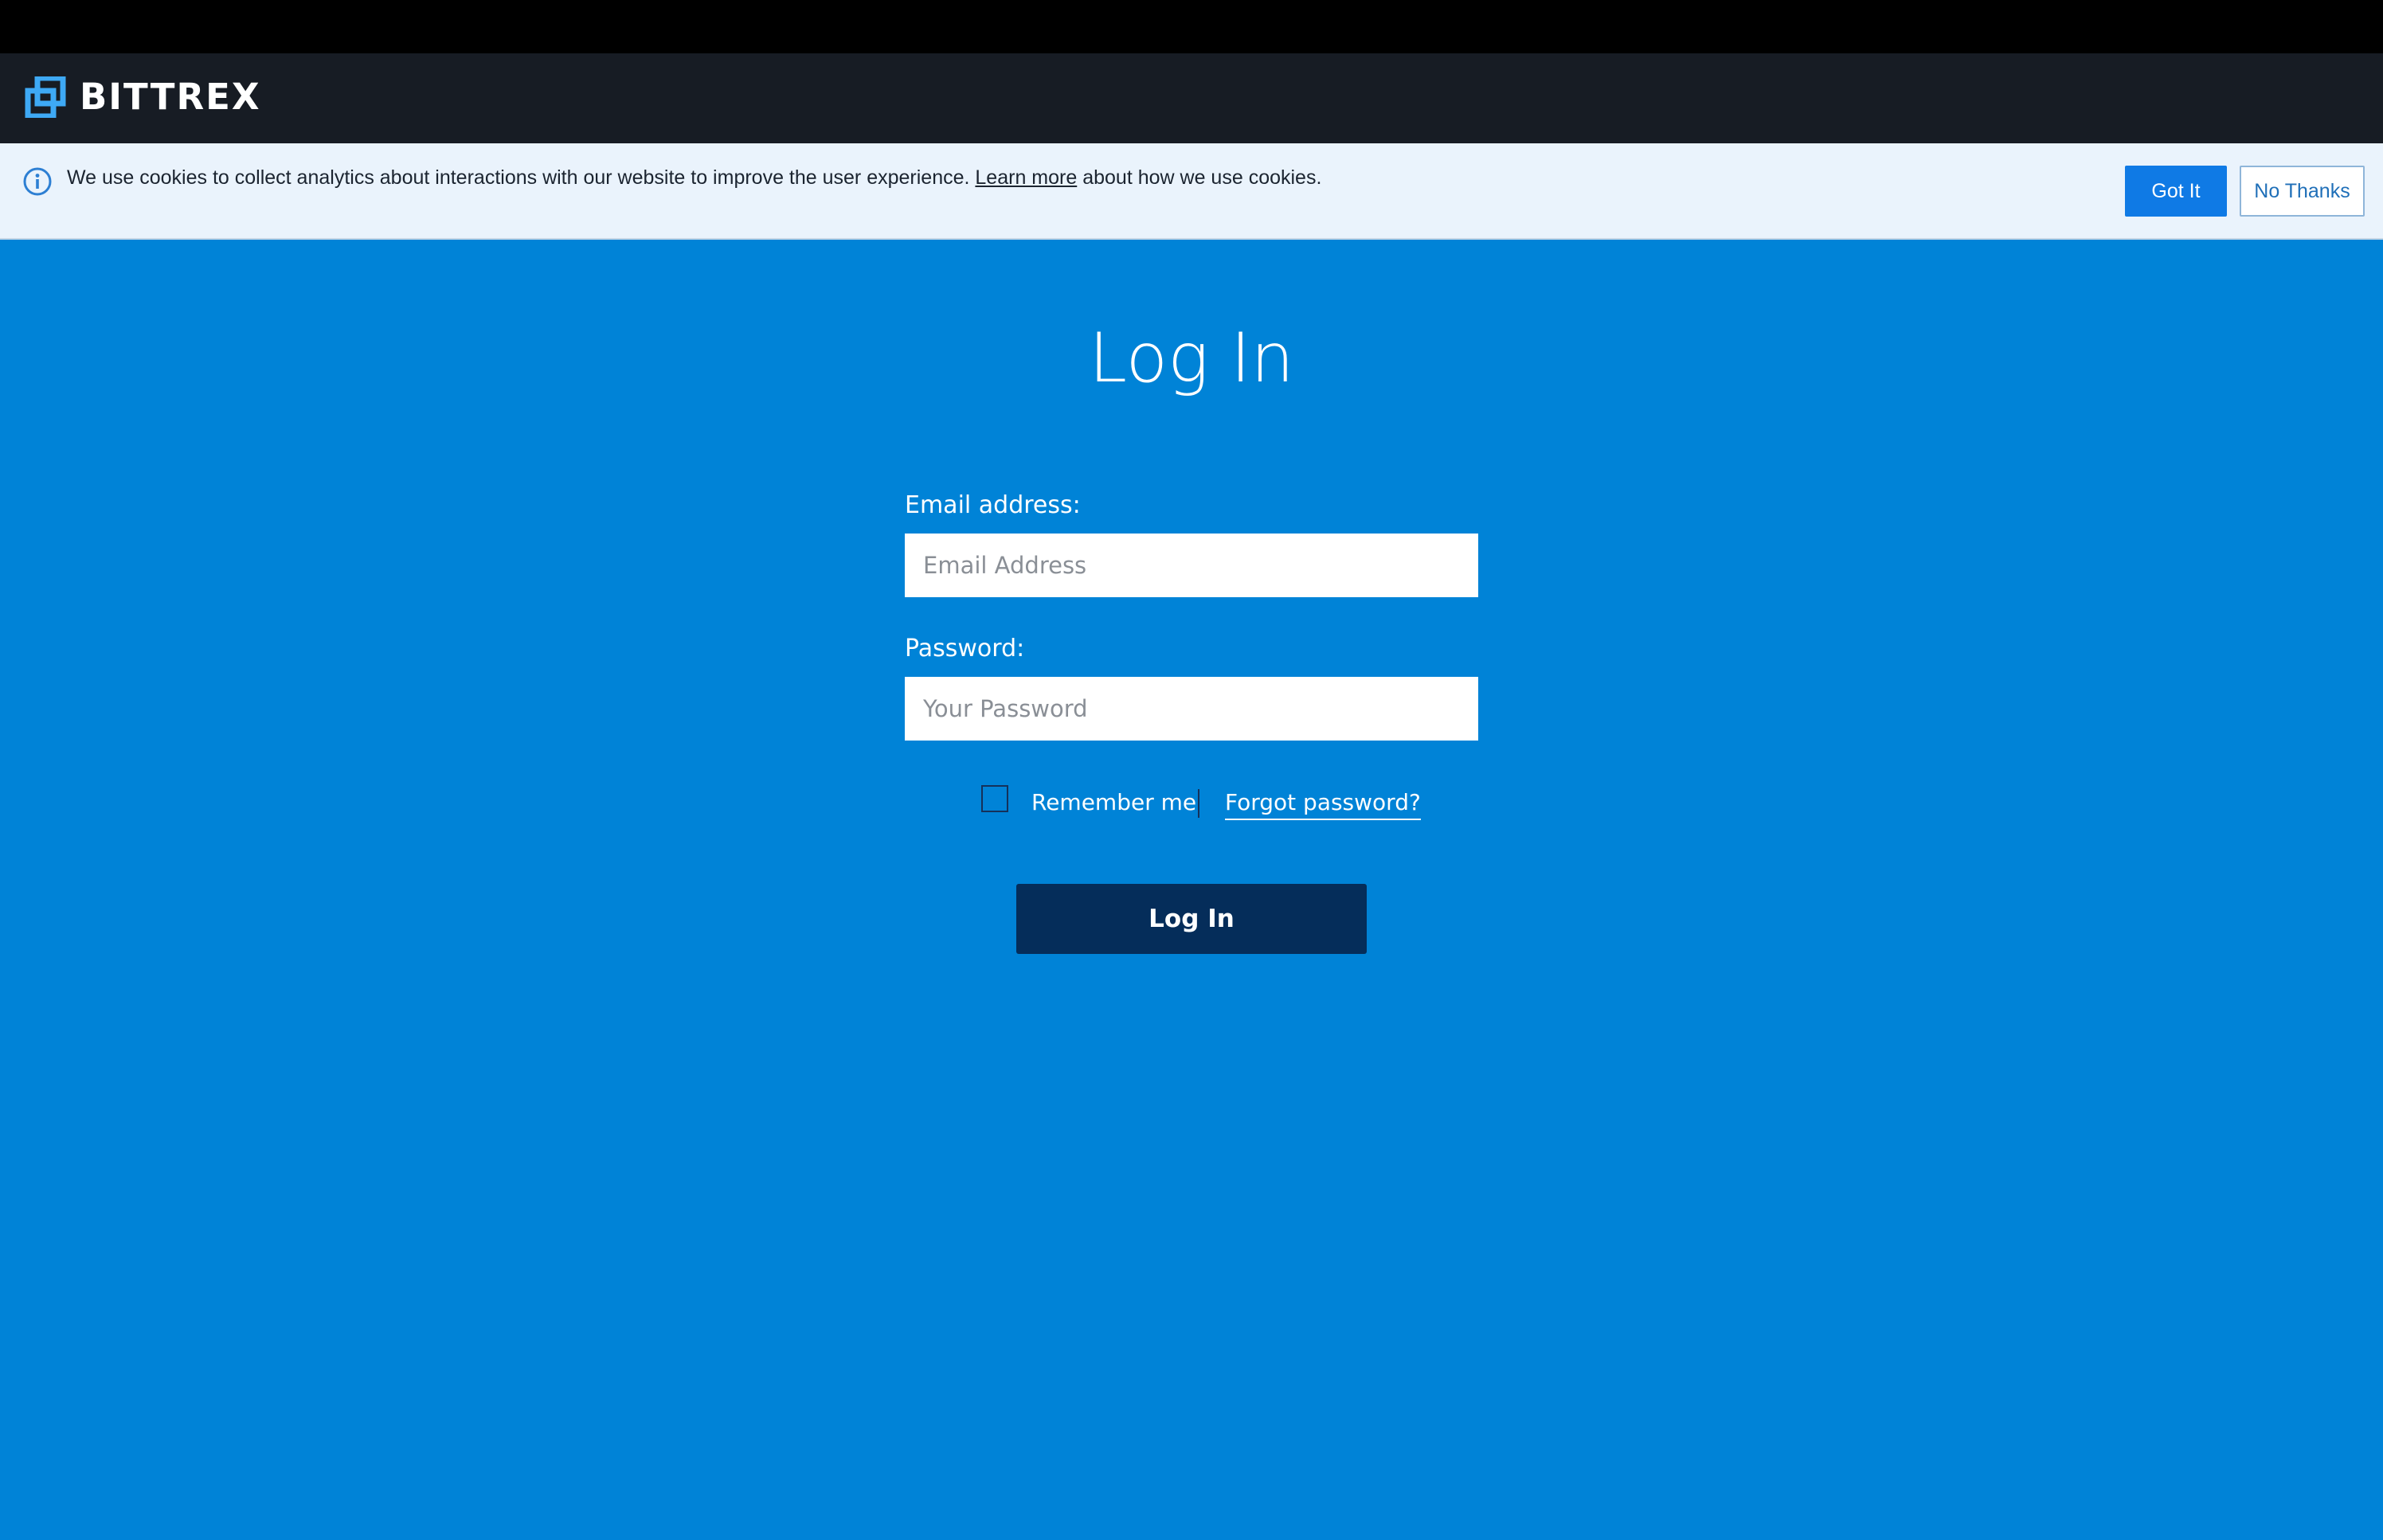  What do you see at coordinates (2176, 191) in the screenshot?
I see `got-it-button: Got It` at bounding box center [2176, 191].